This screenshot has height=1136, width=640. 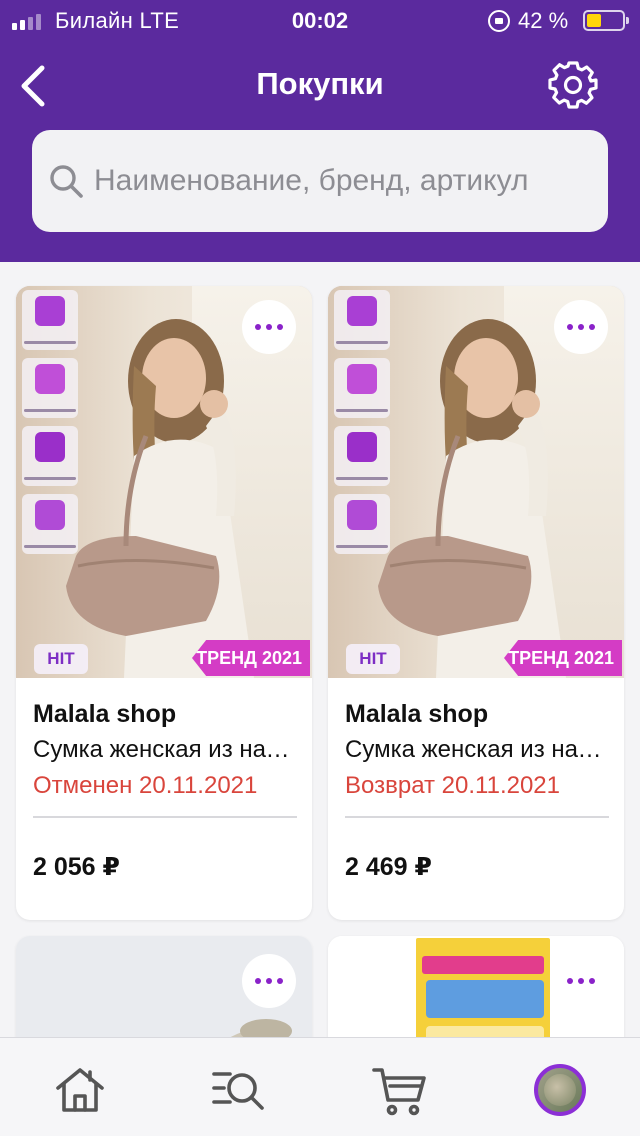 I want to click on bottom-tab-bar, so click(x=320, y=1086).